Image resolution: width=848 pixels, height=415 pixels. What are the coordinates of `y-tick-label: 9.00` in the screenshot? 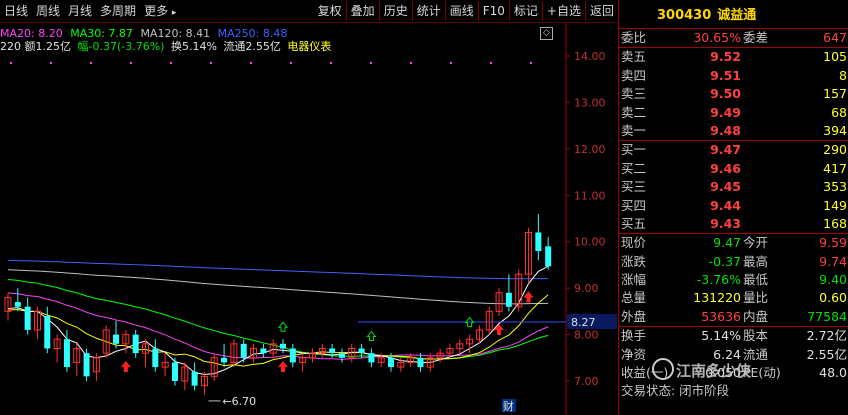 It's located at (586, 288).